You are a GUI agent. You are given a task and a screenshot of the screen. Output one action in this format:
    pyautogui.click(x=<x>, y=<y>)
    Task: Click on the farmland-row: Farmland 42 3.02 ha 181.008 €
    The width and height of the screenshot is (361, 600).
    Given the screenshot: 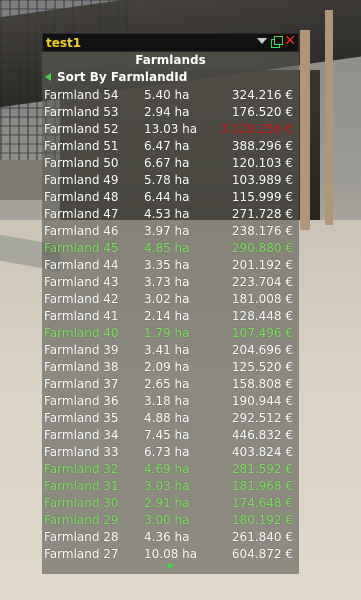 What is the action you would take?
    pyautogui.click(x=170, y=298)
    